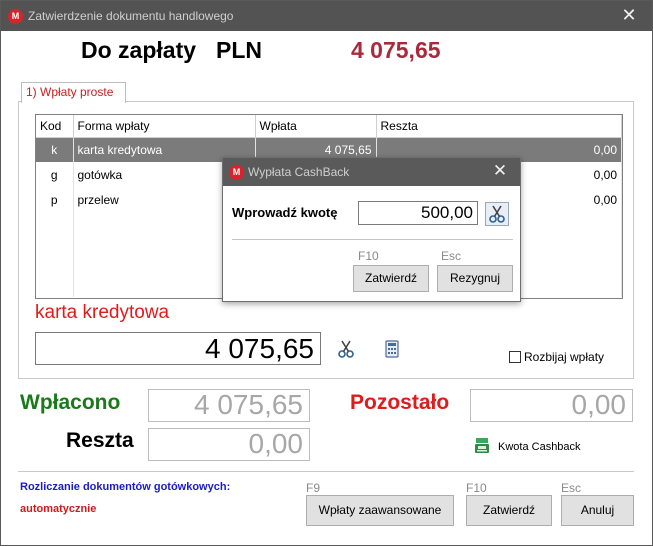  Describe the element at coordinates (396, 50) in the screenshot. I see `amount-due-value: 4 075,65` at that location.